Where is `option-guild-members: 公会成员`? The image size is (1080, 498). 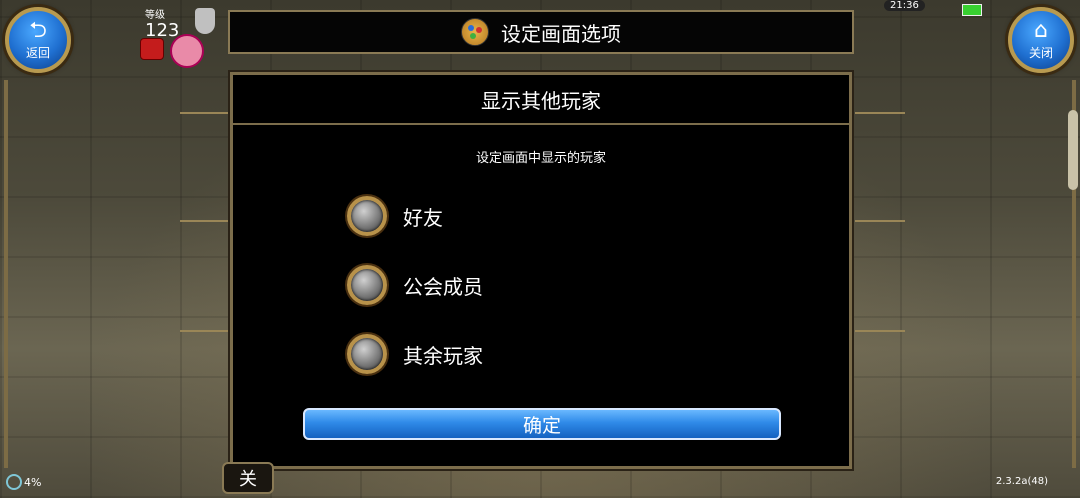 option-guild-members: 公会成员 is located at coordinates (415, 285).